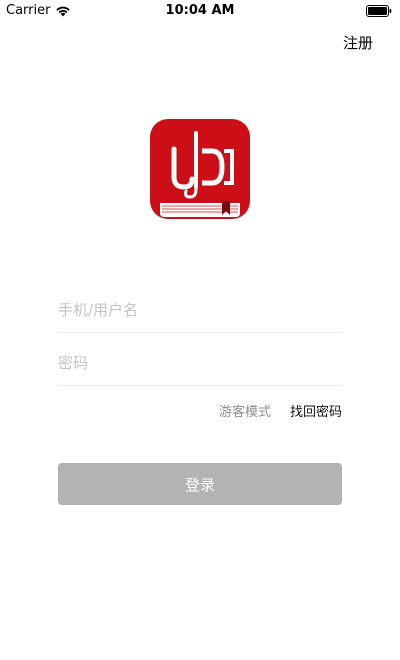 This screenshot has width=400, height=660. I want to click on register-button: 注册, so click(358, 42).